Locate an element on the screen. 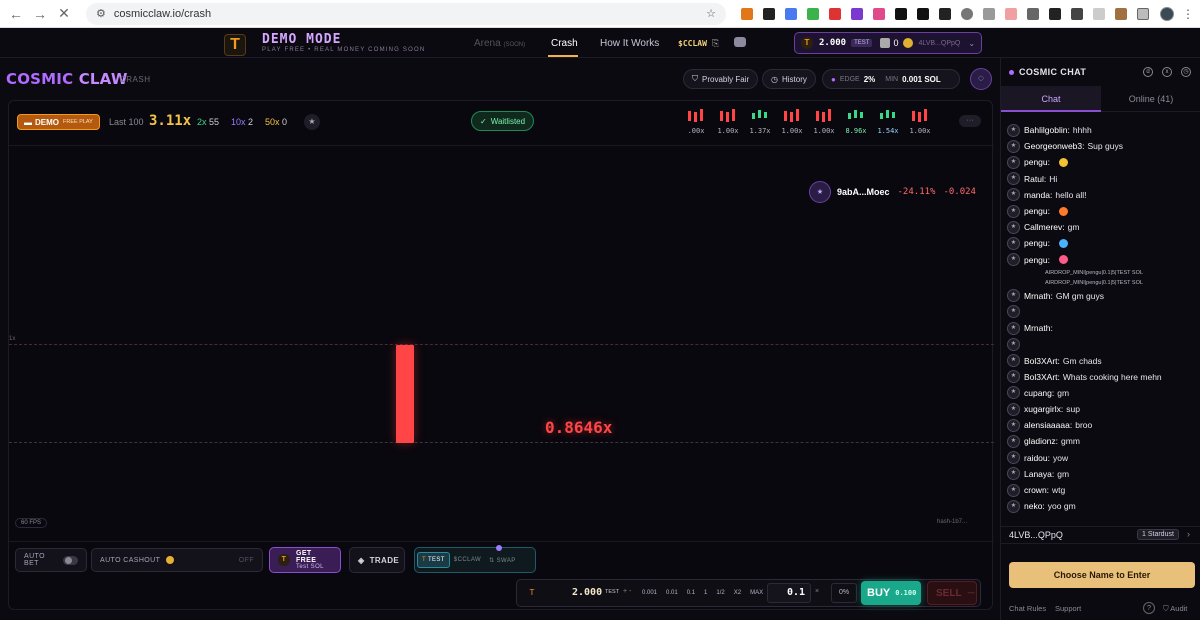 This screenshot has width=1200, height=620. choose-name-button: Choose Name to Enter is located at coordinates (1102, 575).